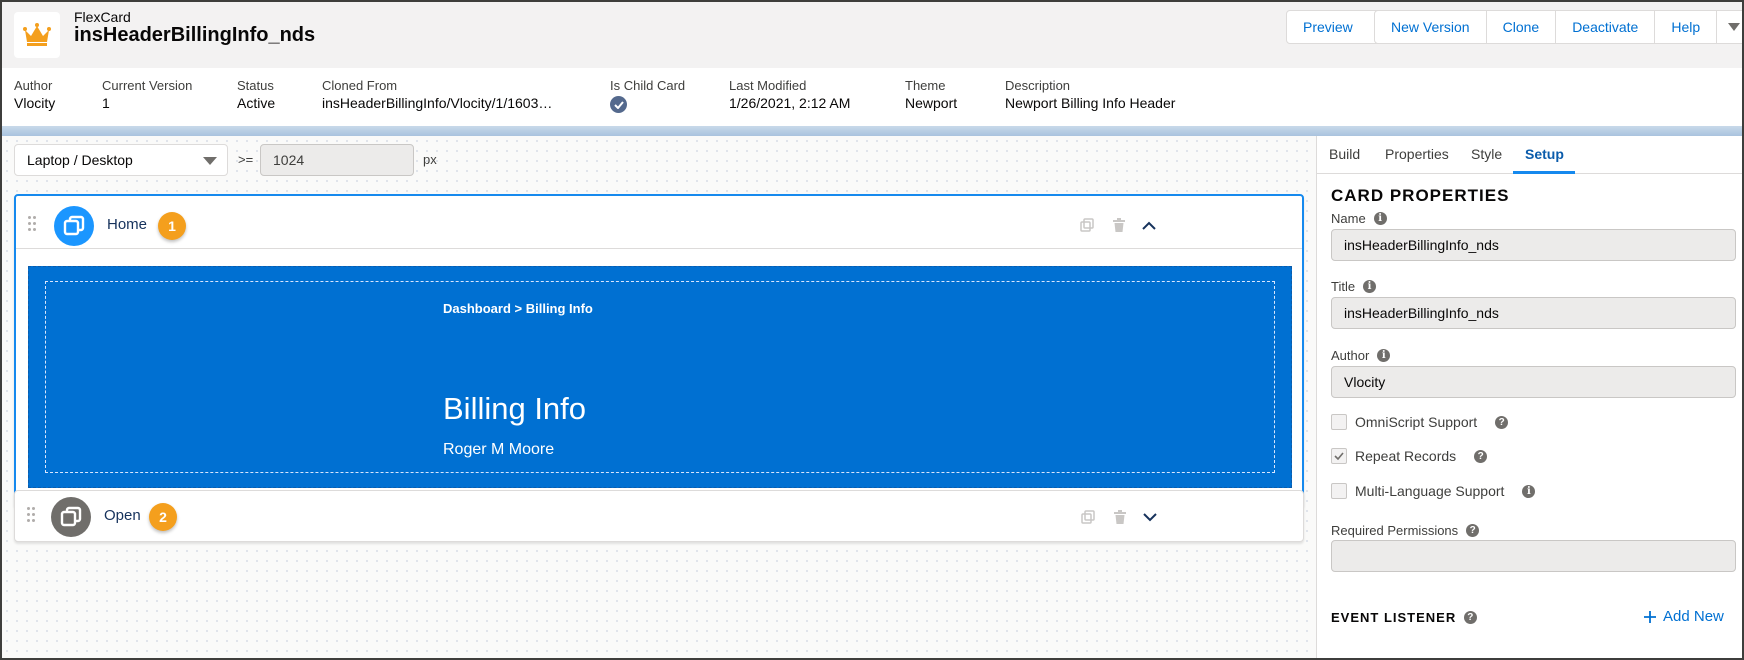 This screenshot has height=660, width=1744. What do you see at coordinates (659, 248) in the screenshot?
I see `divider` at bounding box center [659, 248].